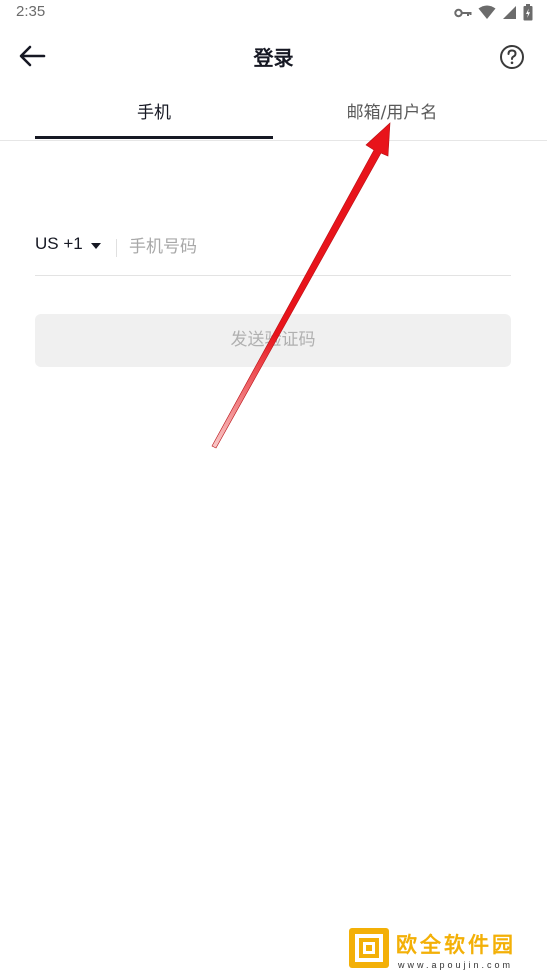  I want to click on signal-icon, so click(509, 12).